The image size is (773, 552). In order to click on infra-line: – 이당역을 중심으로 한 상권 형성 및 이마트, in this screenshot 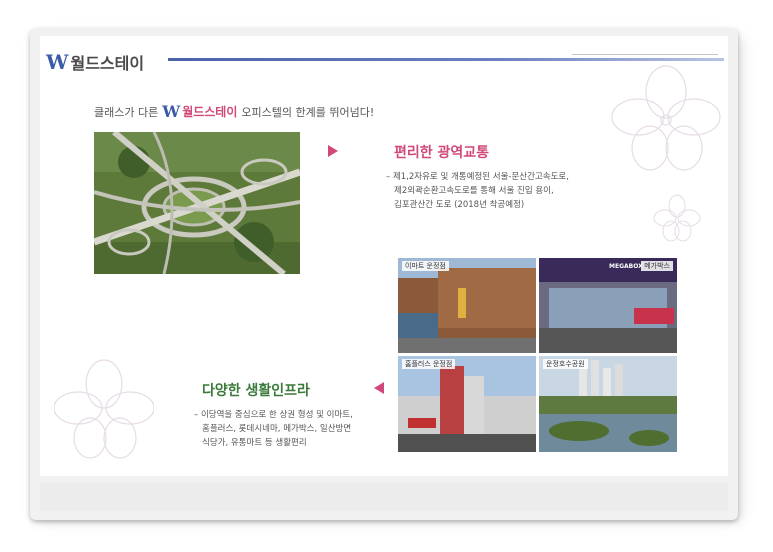, I will do `click(273, 415)`.